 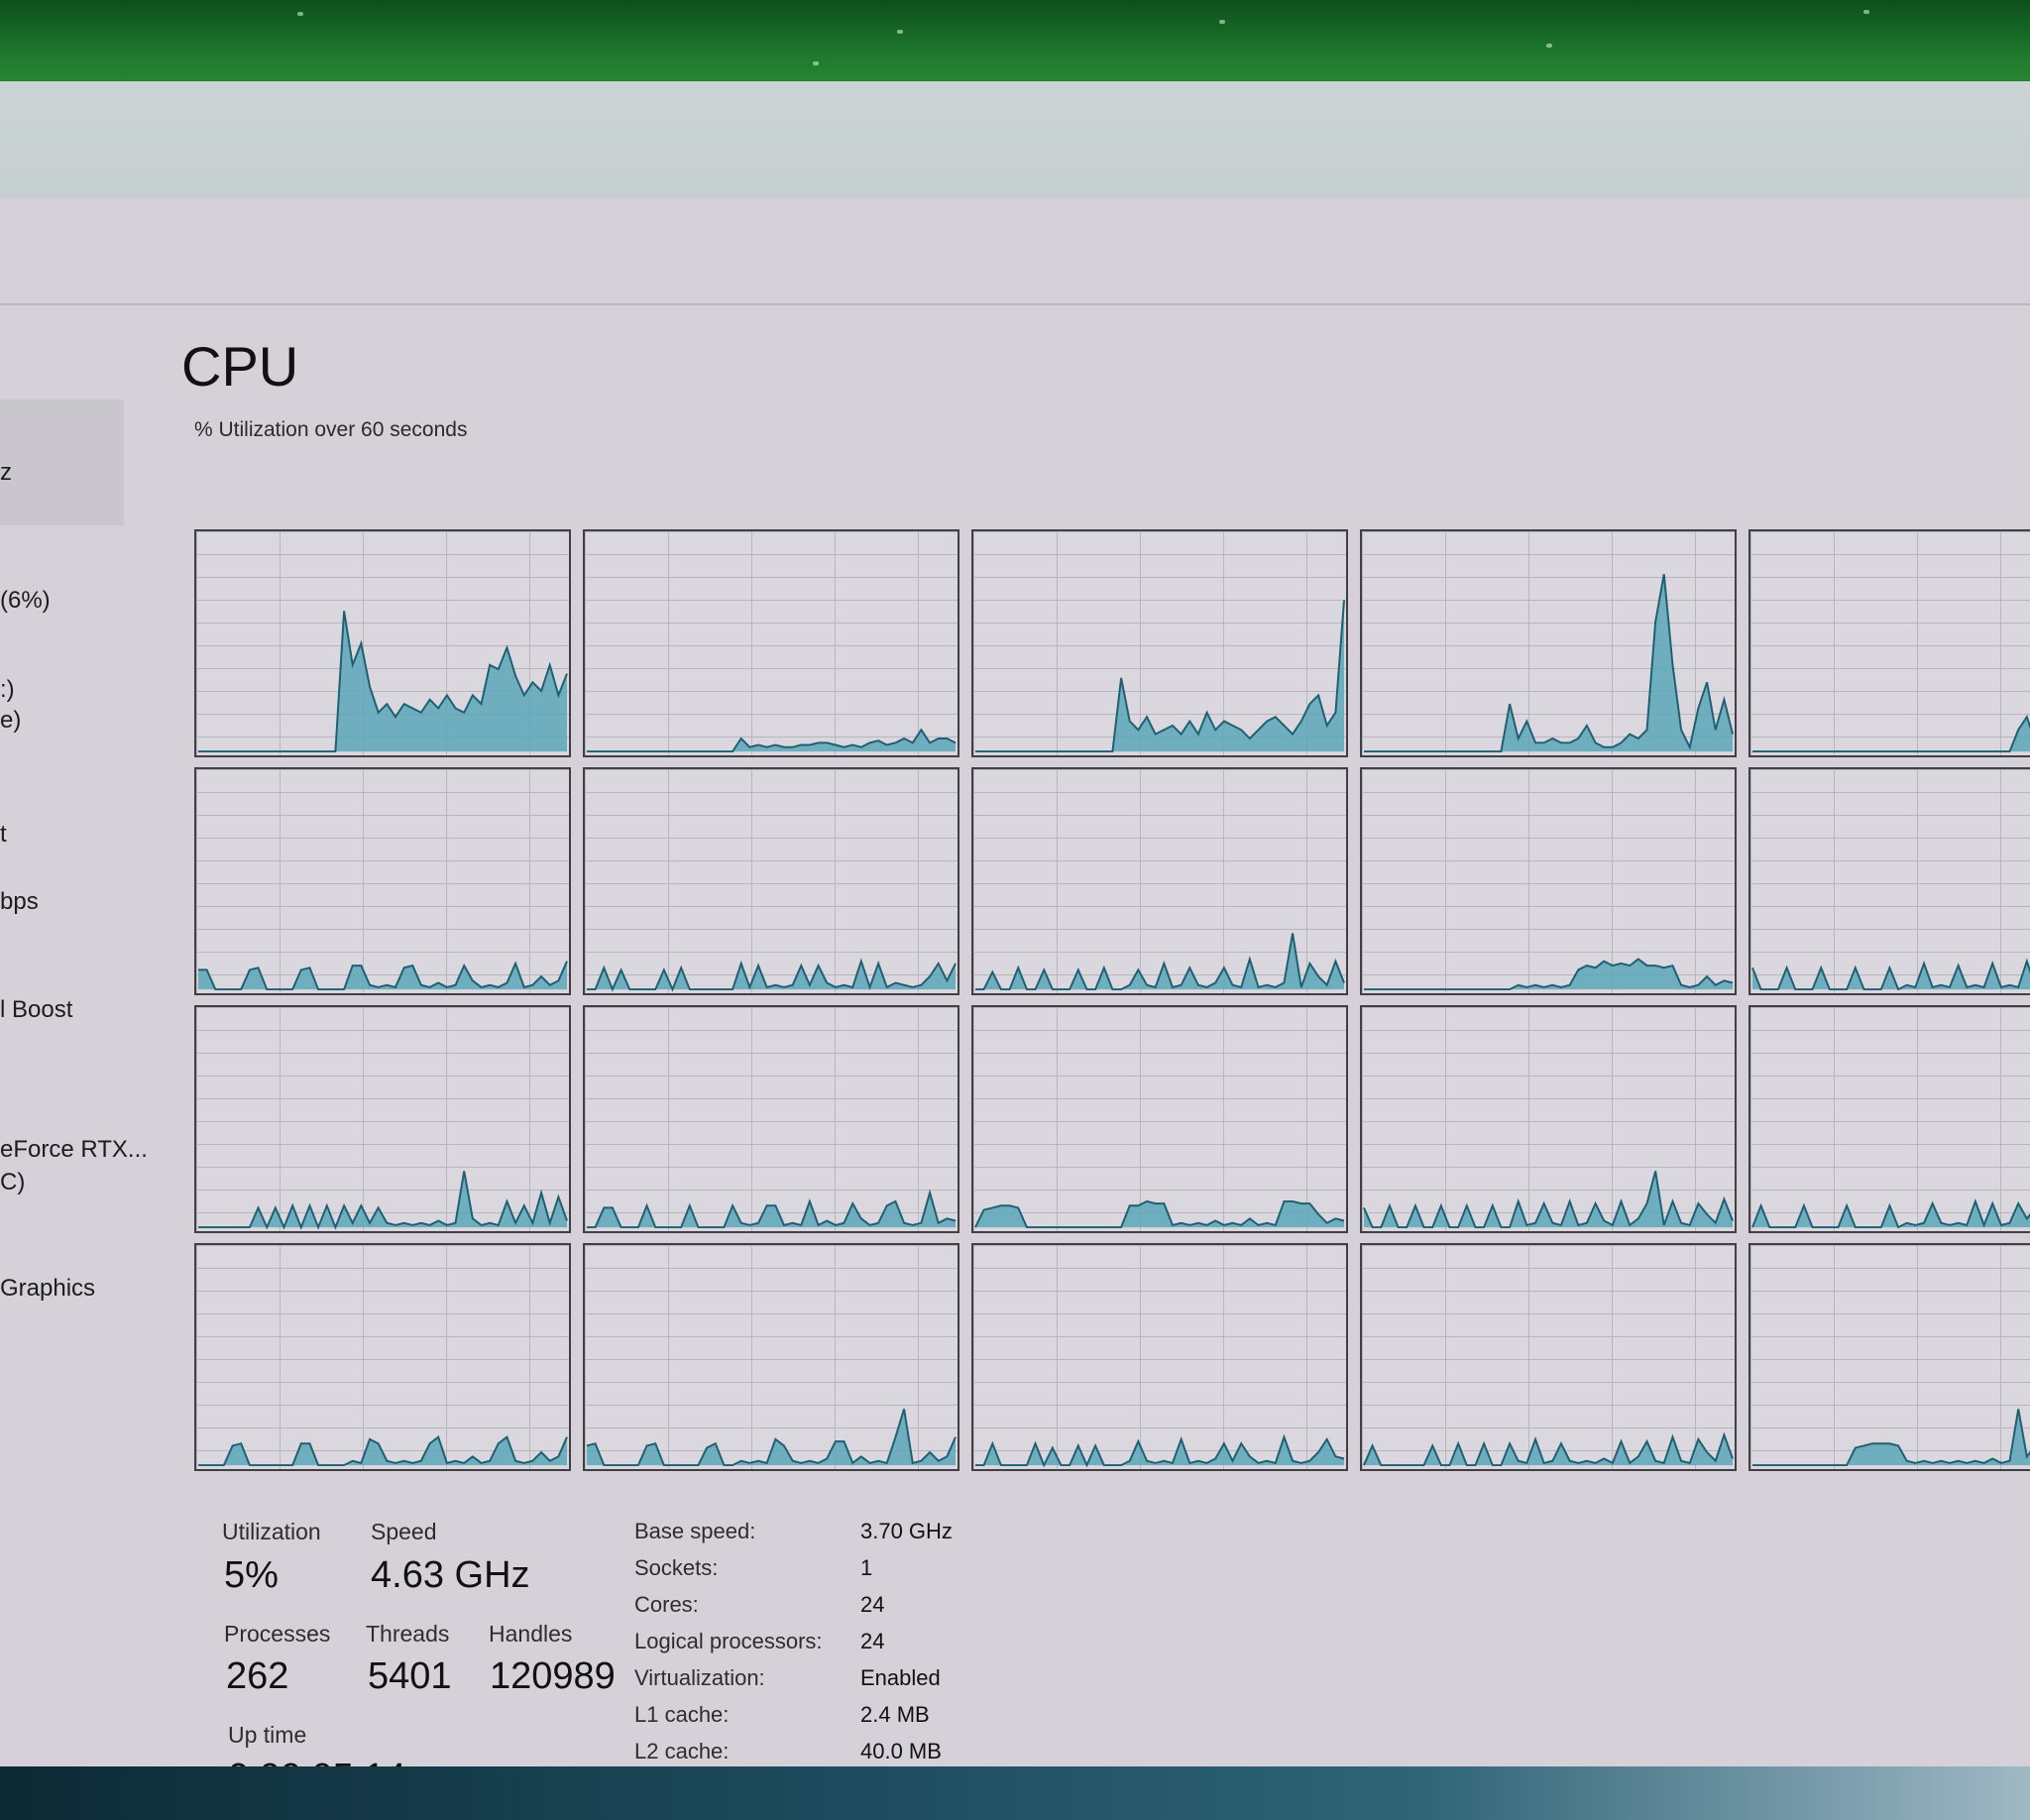 What do you see at coordinates (404, 1531) in the screenshot?
I see `speed-label: Speed` at bounding box center [404, 1531].